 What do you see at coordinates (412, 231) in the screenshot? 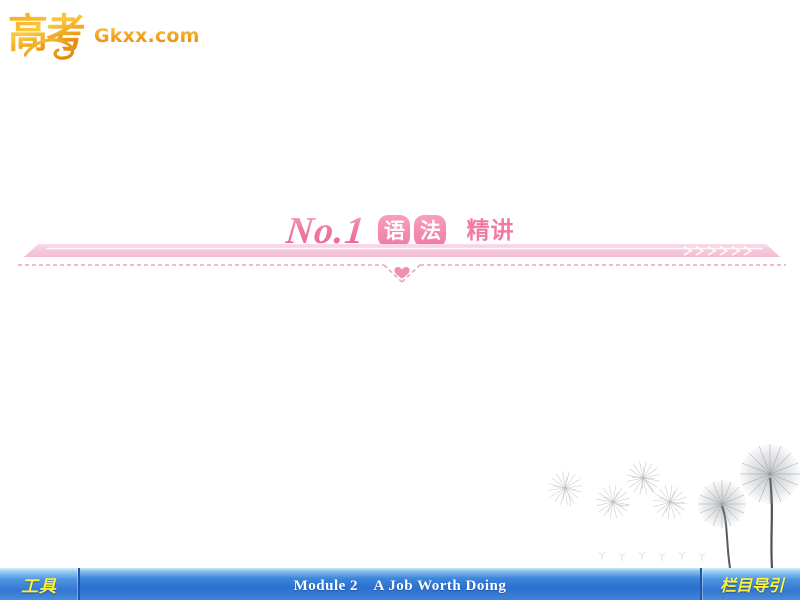
I see `banner-badge-group: 语 法` at bounding box center [412, 231].